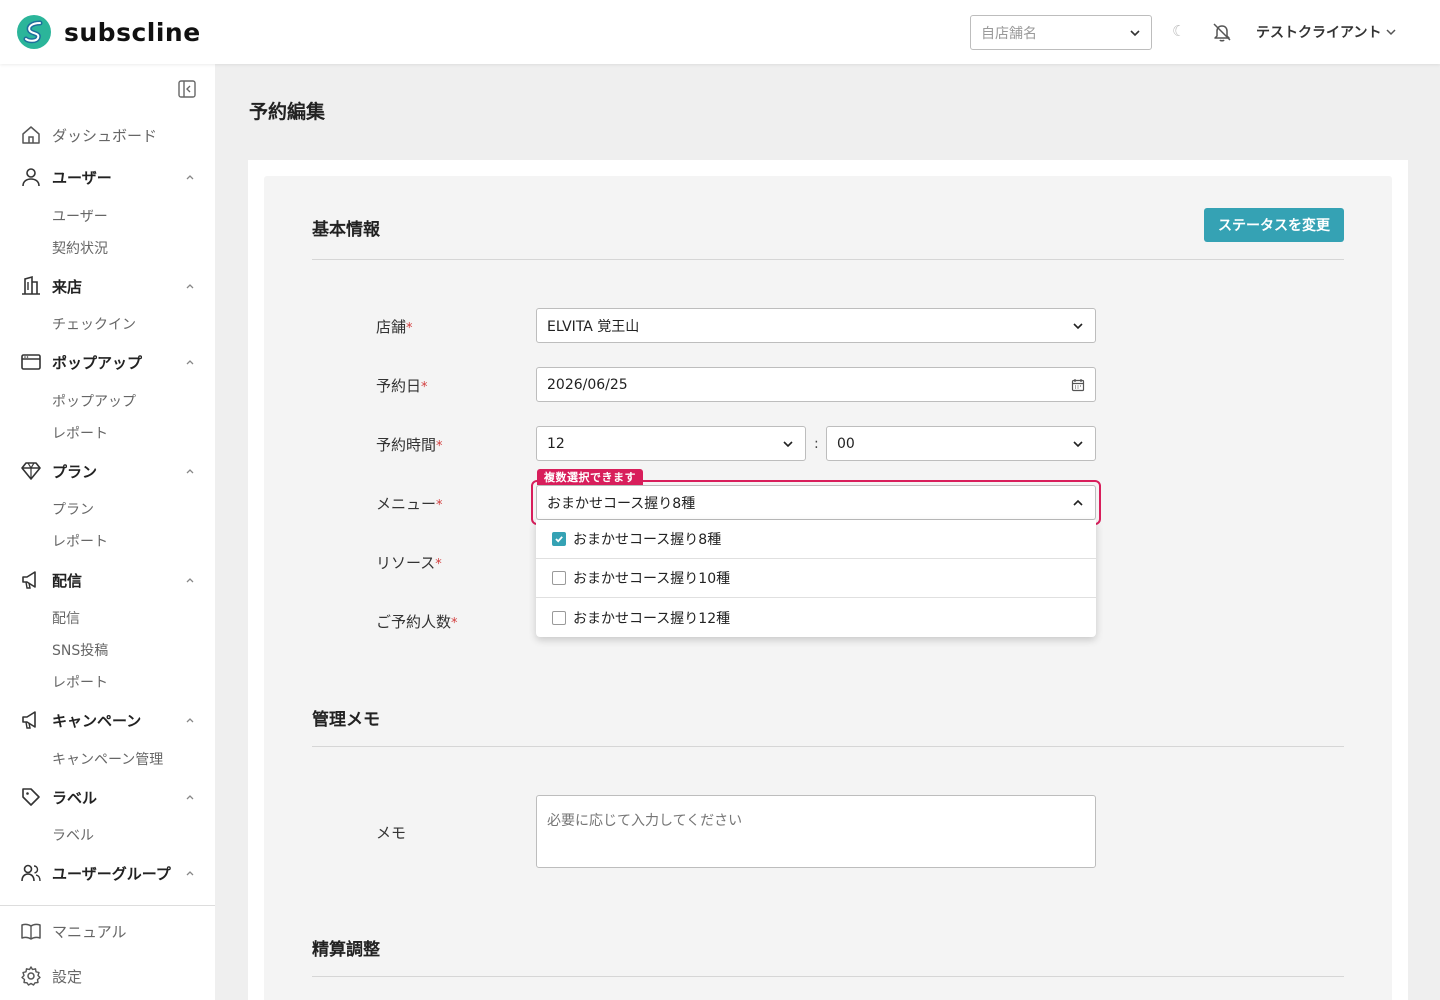 The width and height of the screenshot is (1440, 1000). Describe the element at coordinates (31, 931) in the screenshot. I see `book-icon` at that location.